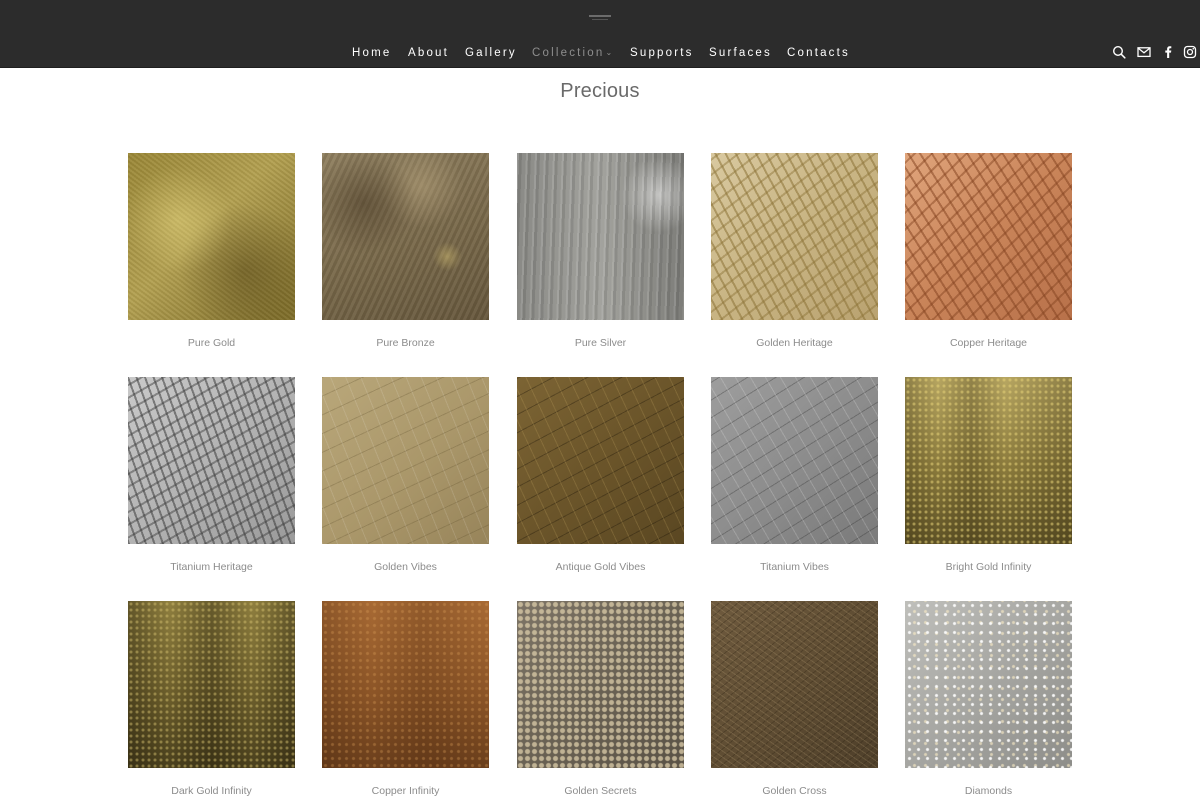 This screenshot has height=800, width=1200. Describe the element at coordinates (600, 91) in the screenshot. I see `page-title: Precious` at that location.